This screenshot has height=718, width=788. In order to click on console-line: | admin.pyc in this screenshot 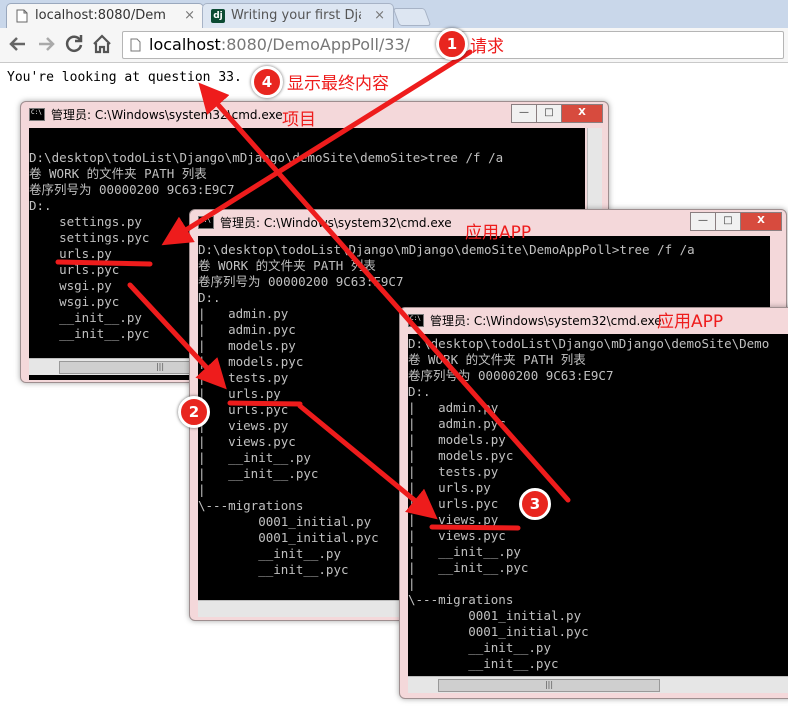, I will do `click(457, 423)`.